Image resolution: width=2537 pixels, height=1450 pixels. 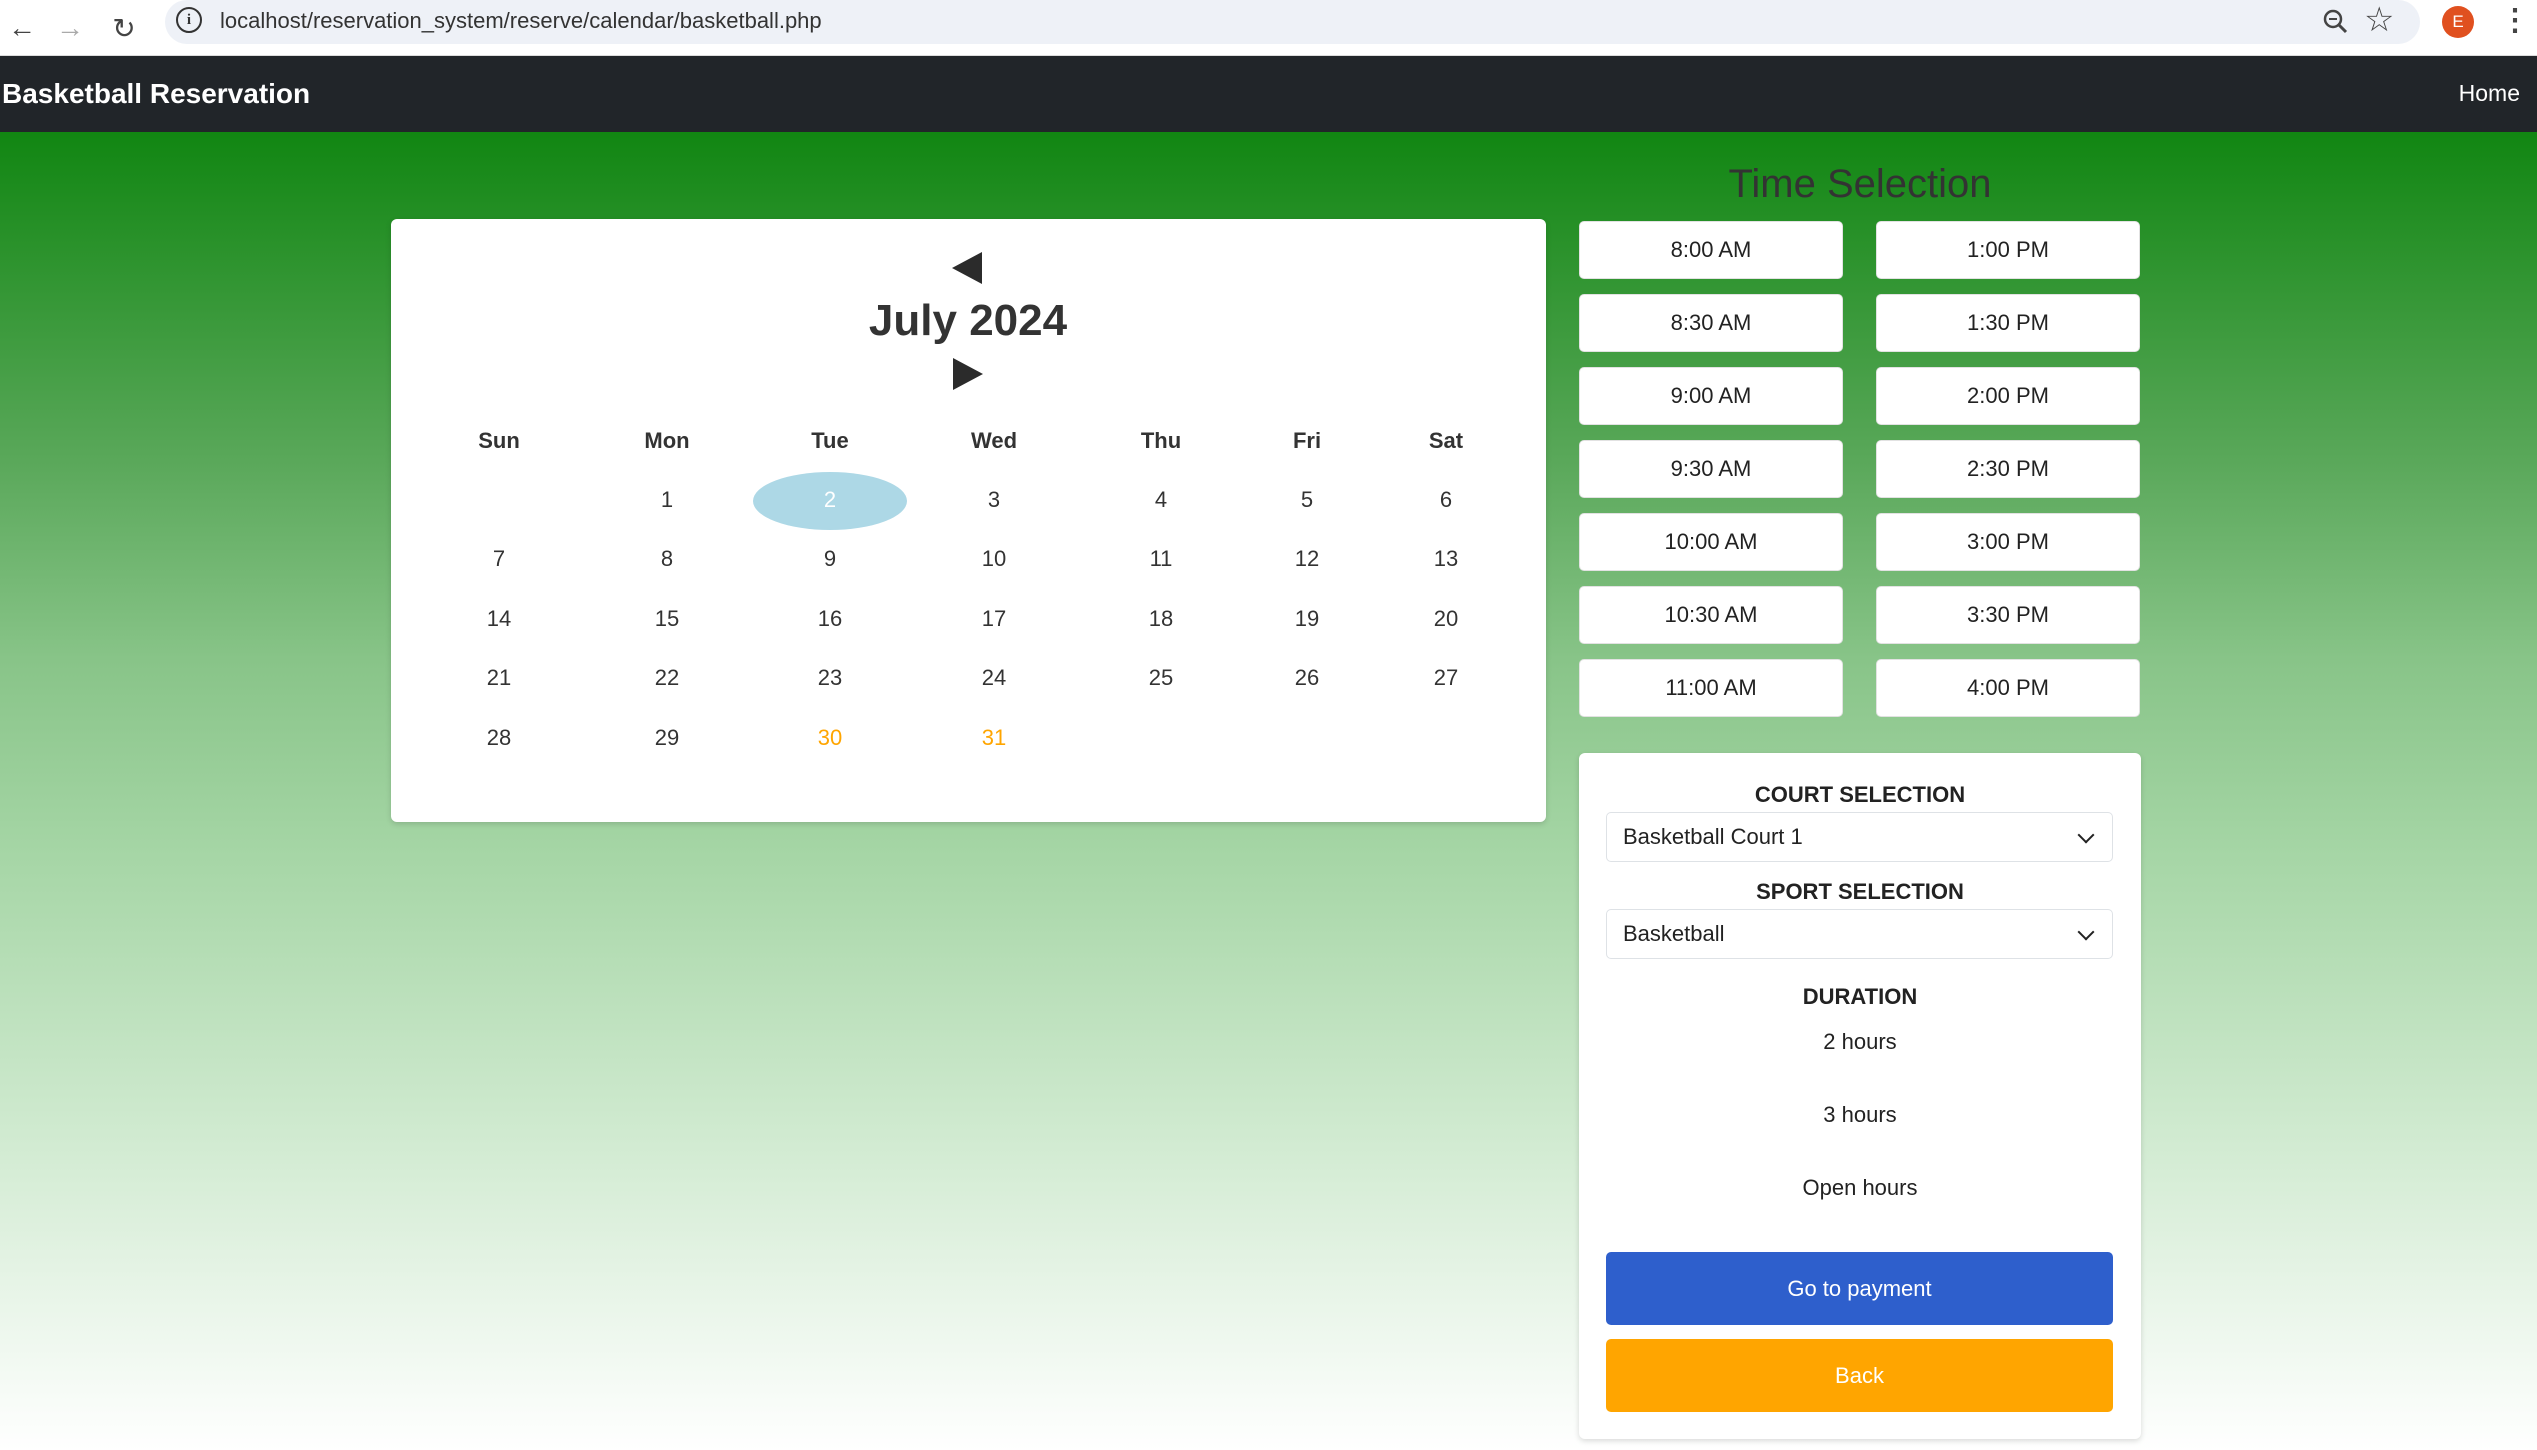 What do you see at coordinates (1711, 250) in the screenshot?
I see `time-slot-button: 8:00 AM` at bounding box center [1711, 250].